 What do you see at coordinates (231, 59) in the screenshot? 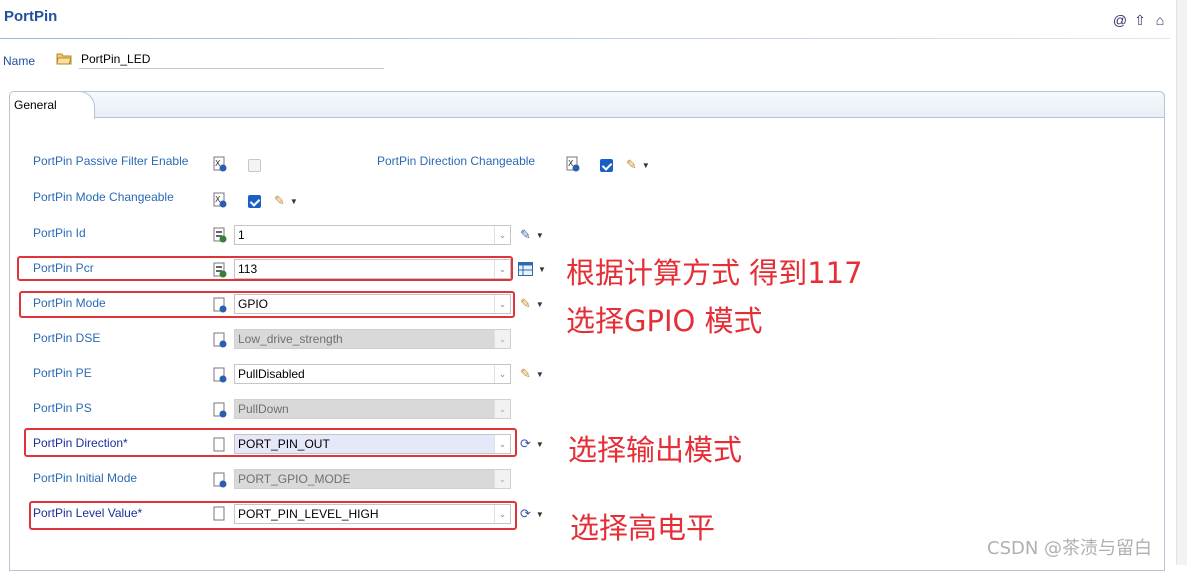
I see `name-input` at bounding box center [231, 59].